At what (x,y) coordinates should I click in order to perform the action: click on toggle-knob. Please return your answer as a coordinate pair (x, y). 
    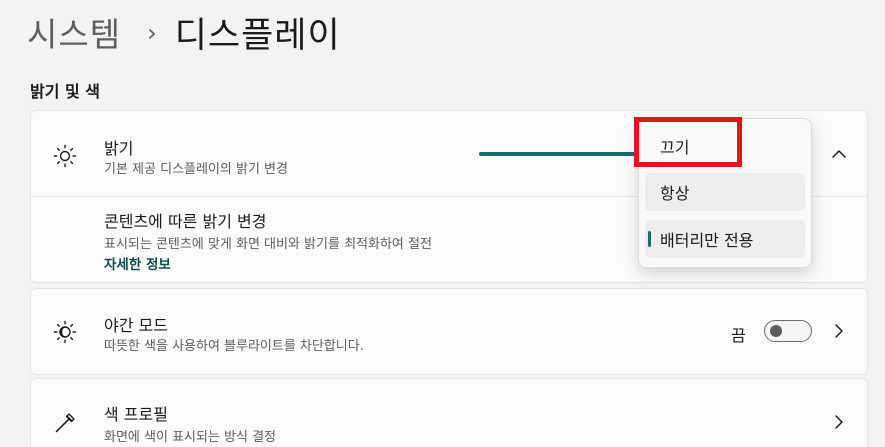
    Looking at the image, I should click on (776, 331).